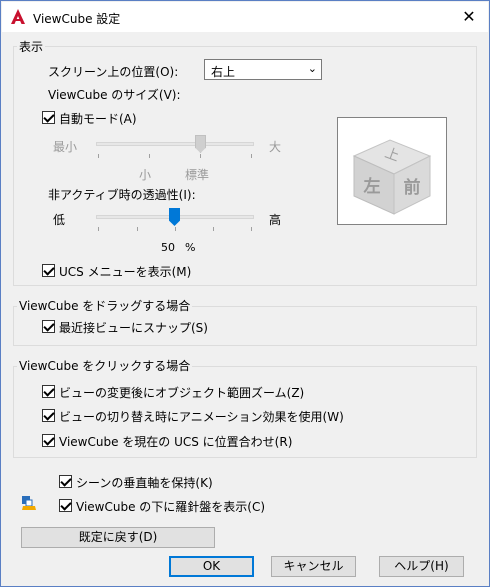 The image size is (490, 587). I want to click on drag-group-title: ViewCube をドラッグする場合, so click(105, 305).